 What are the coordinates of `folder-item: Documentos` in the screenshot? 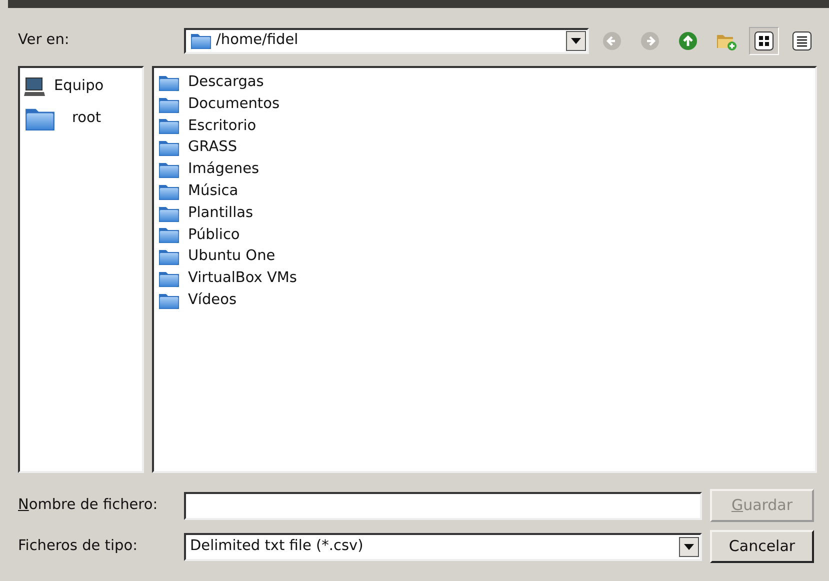 It's located at (234, 105).